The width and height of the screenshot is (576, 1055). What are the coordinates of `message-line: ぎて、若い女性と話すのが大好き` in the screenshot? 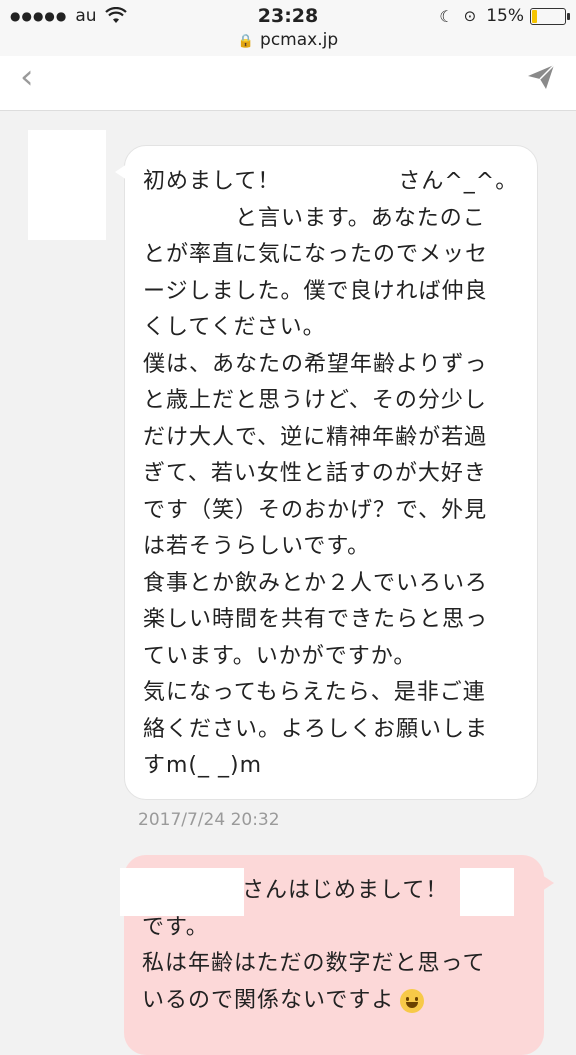 It's located at (315, 473).